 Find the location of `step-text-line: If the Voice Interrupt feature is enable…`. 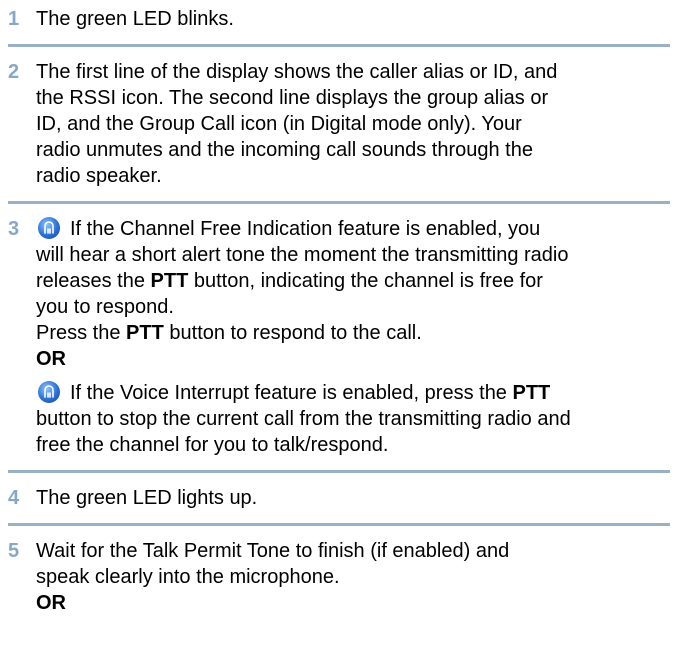

step-text-line: If the Voice Interrupt feature is enable… is located at coordinates (347, 393).